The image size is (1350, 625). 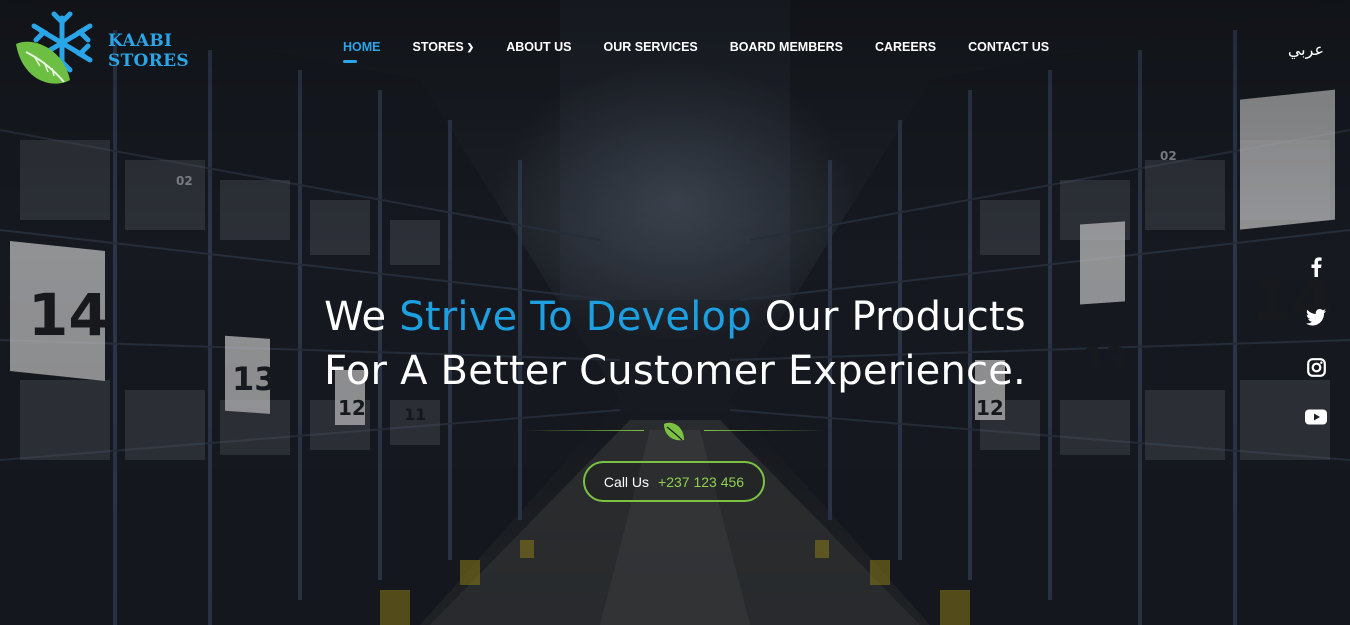 I want to click on brand-logo: KAABI STORES, so click(x=134, y=51).